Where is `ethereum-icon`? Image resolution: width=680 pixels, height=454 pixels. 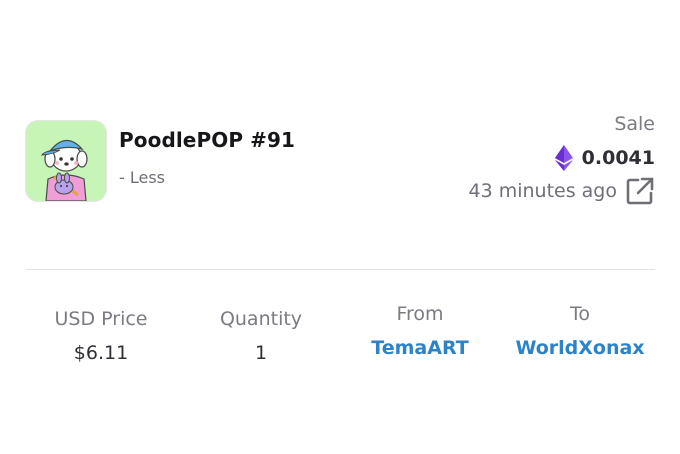 ethereum-icon is located at coordinates (563, 158).